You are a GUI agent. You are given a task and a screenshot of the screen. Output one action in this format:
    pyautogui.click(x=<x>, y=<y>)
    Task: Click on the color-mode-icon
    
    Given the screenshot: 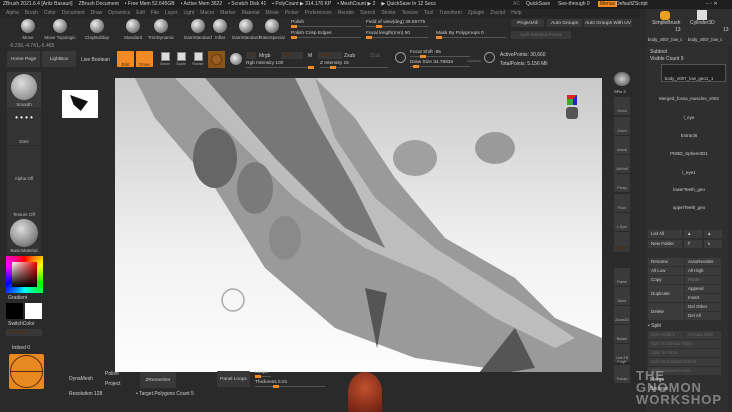 What is the action you would take?
    pyautogui.click(x=236, y=59)
    